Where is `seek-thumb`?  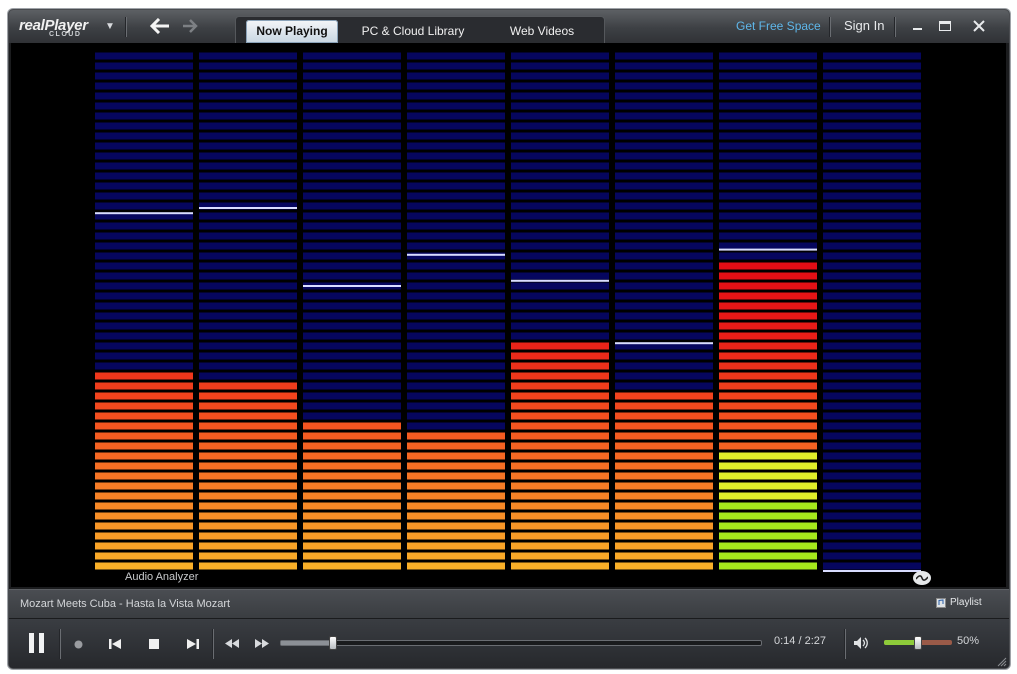 seek-thumb is located at coordinates (332, 643).